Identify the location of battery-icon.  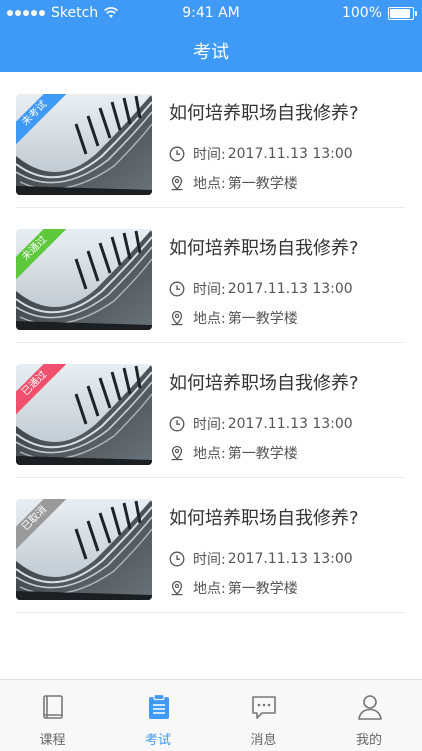
(402, 13).